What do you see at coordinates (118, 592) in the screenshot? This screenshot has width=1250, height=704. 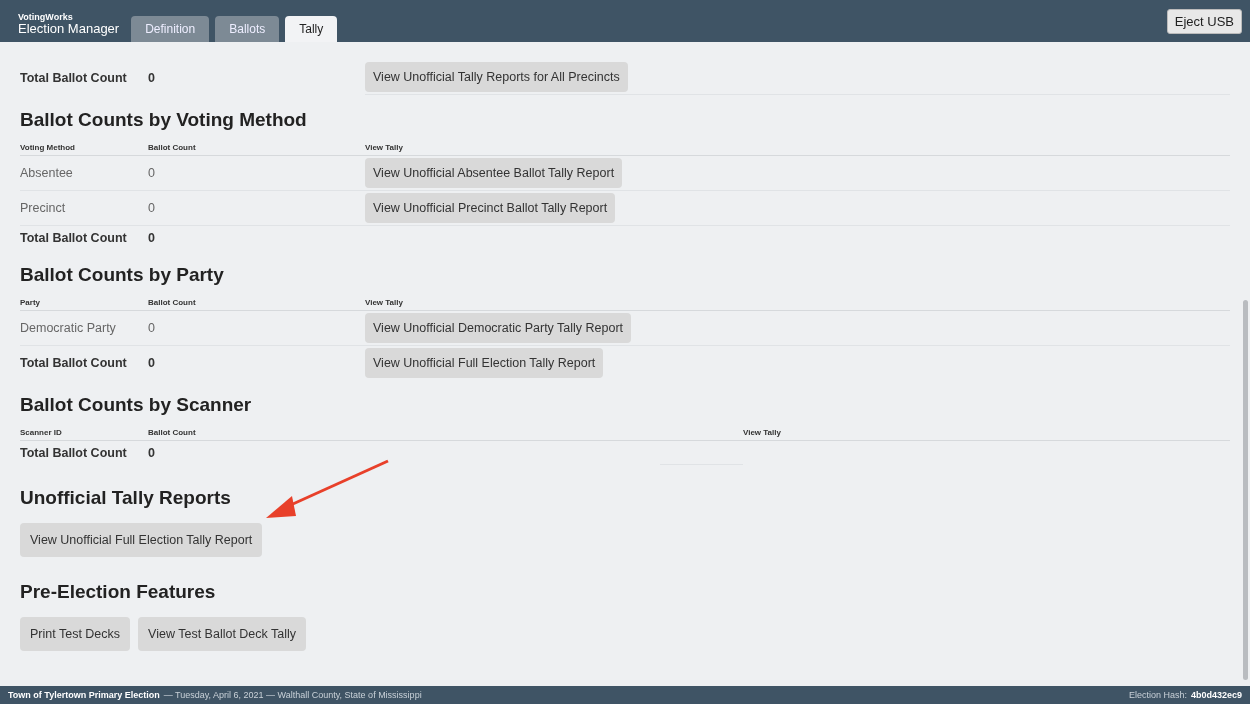 I see `section-heading: Pre-Election Features` at bounding box center [118, 592].